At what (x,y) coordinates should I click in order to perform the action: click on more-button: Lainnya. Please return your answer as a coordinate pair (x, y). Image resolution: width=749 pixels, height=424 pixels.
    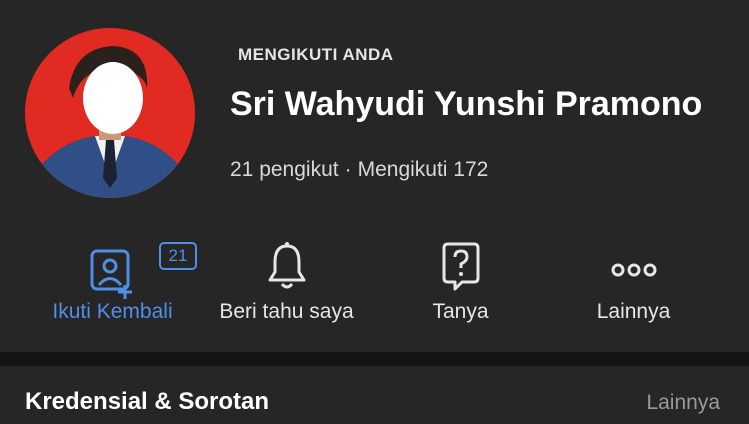
    Looking at the image, I should click on (633, 284).